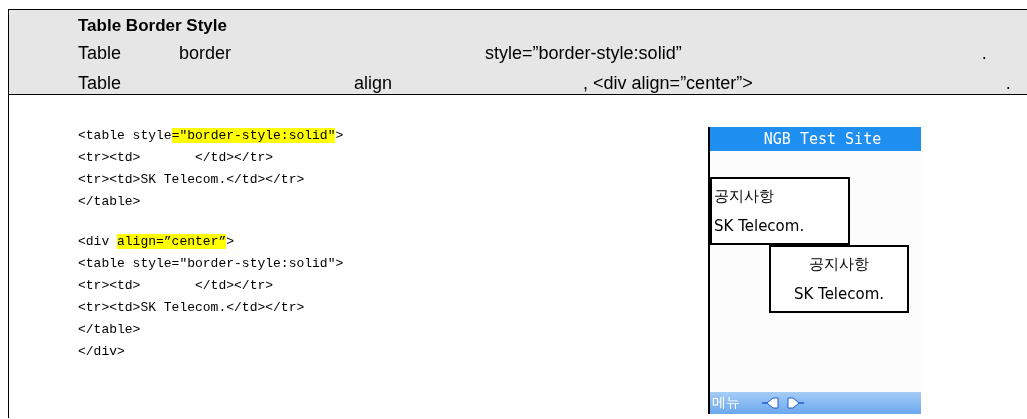 The height and width of the screenshot is (419, 1027). What do you see at coordinates (102, 352) in the screenshot?
I see `code-line: </div>` at bounding box center [102, 352].